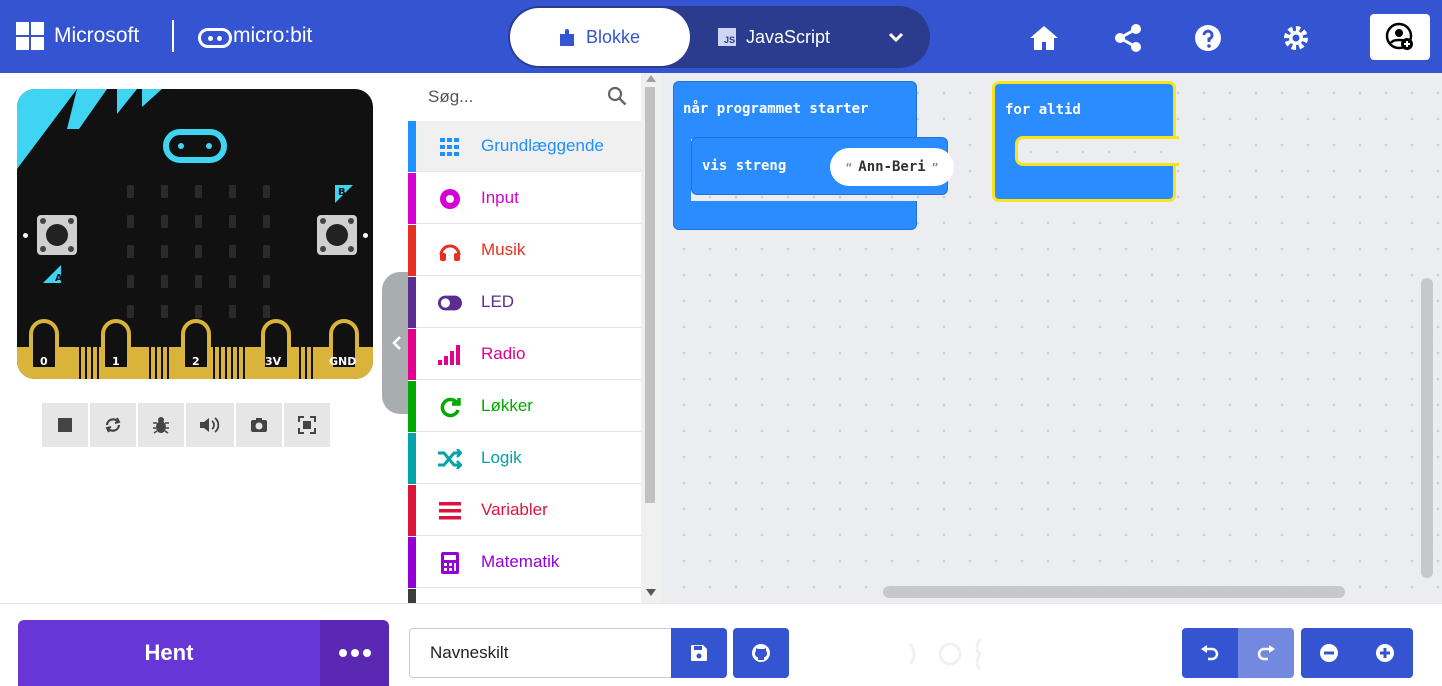 Image resolution: width=1442 pixels, height=686 pixels. I want to click on microbit-board: A B 0 1 2 3V GND, so click(195, 234).